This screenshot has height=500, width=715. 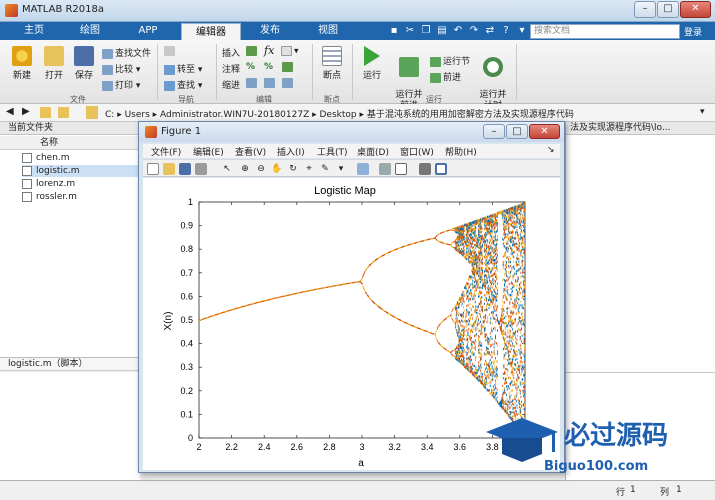 I want to click on zoom-in-icon: ⊕, so click(x=245, y=169).